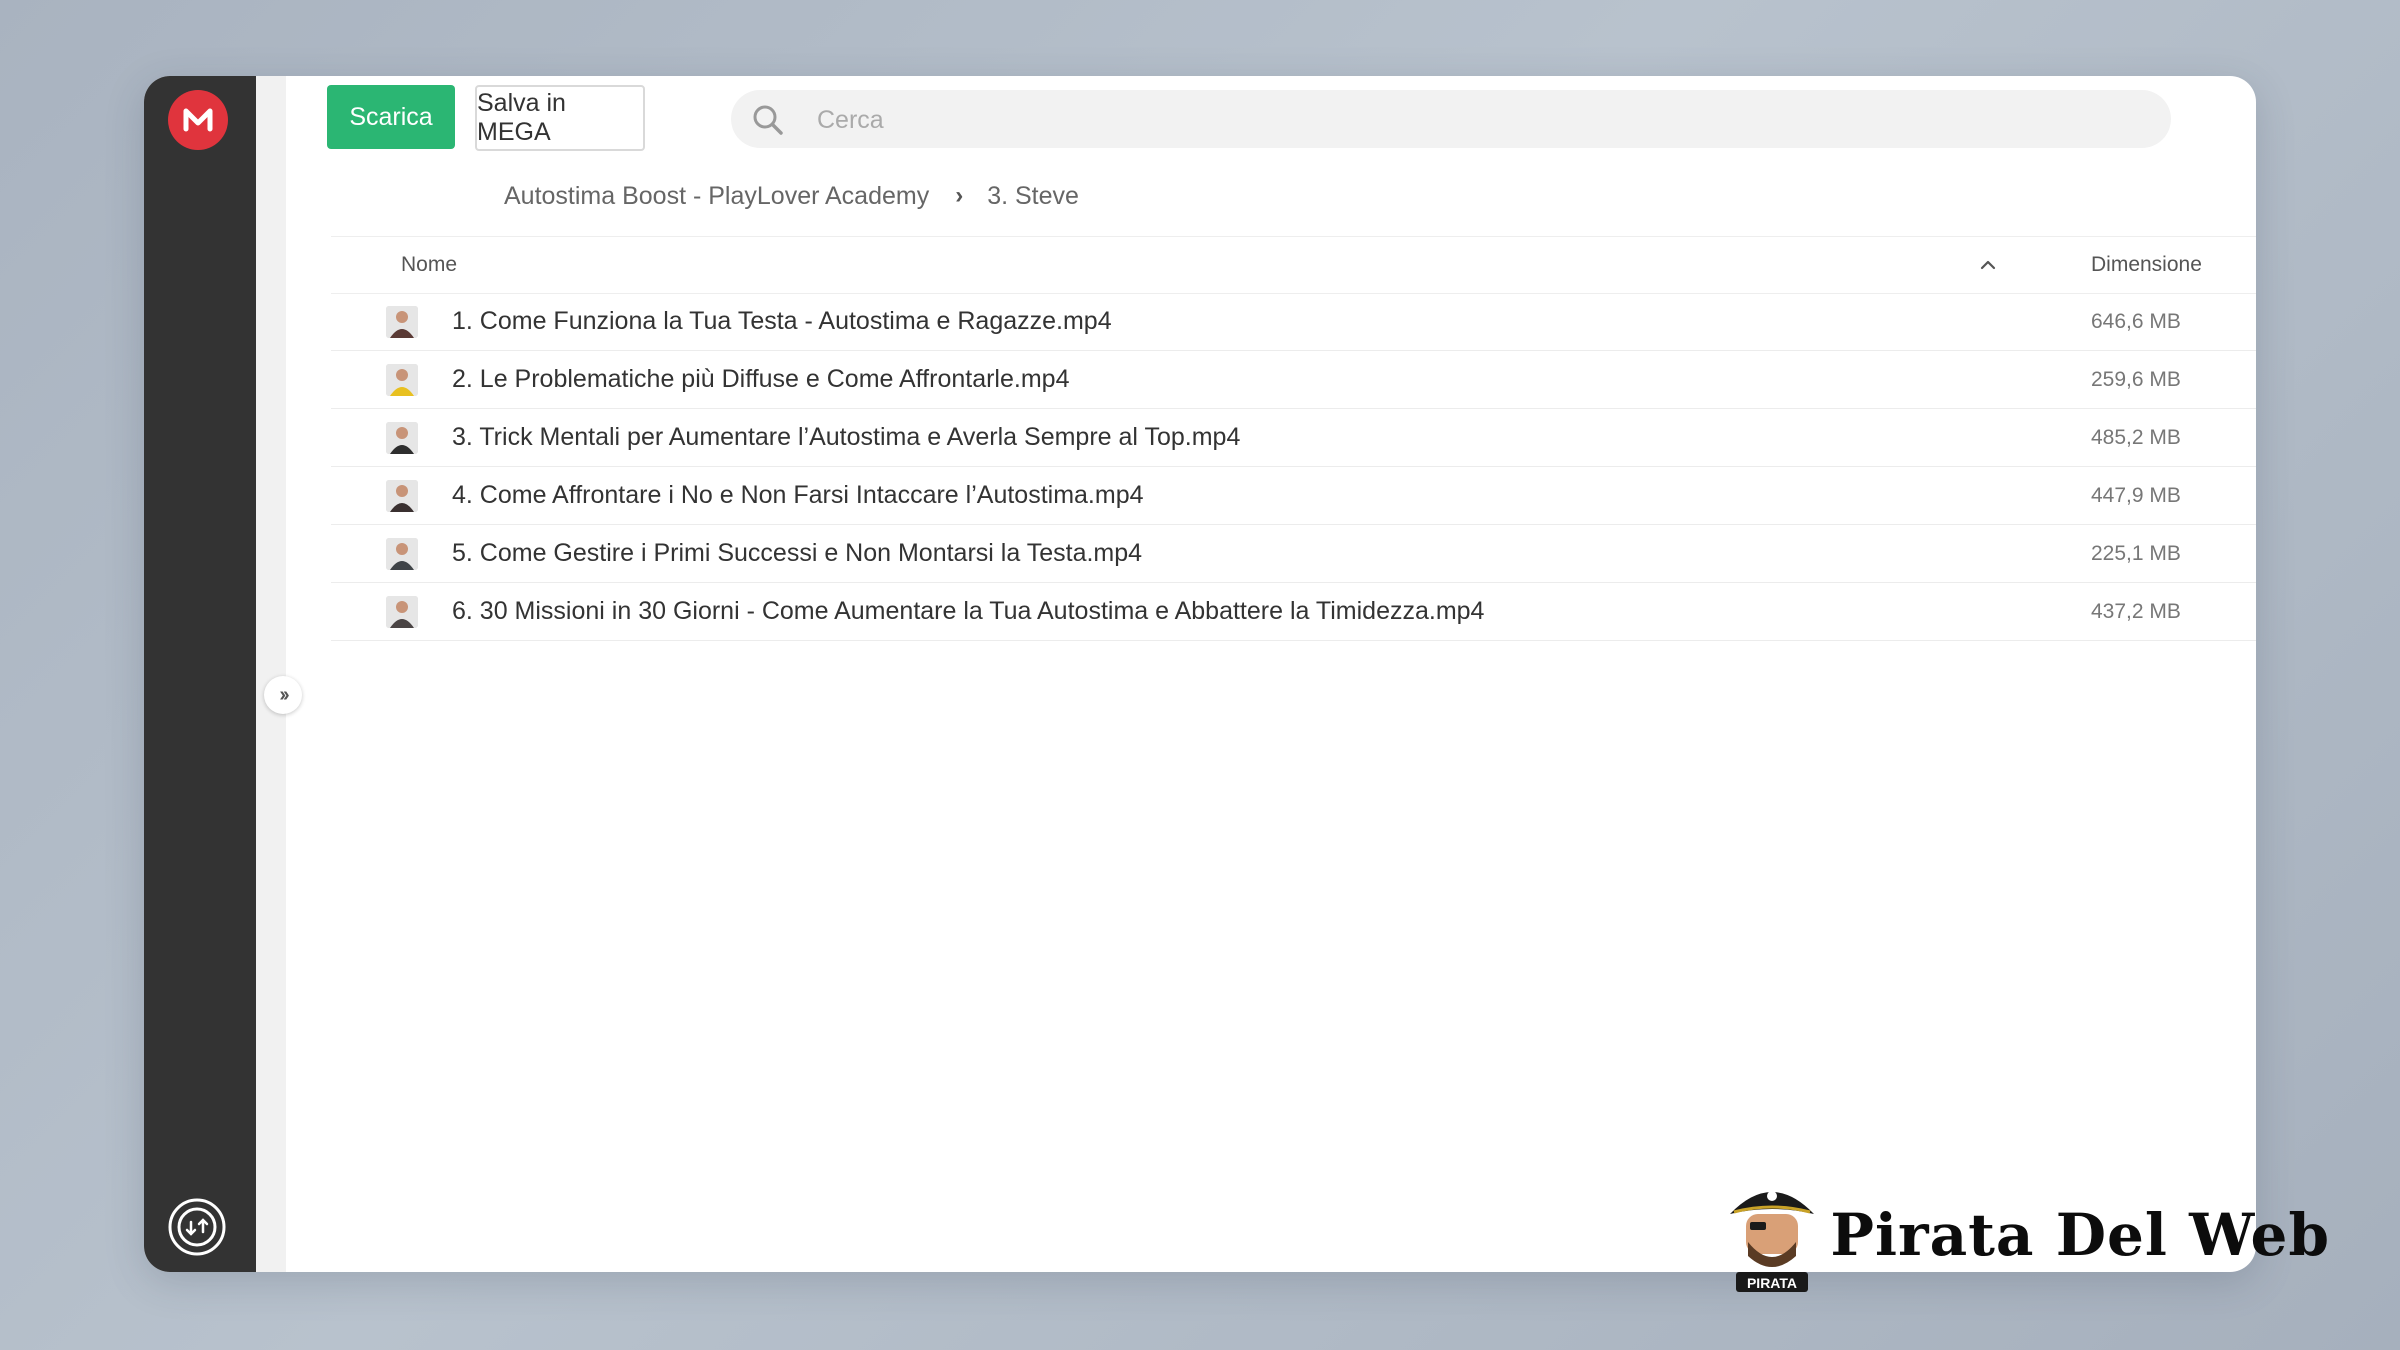  Describe the element at coordinates (391, 117) in the screenshot. I see `download-button: Scarica` at that location.